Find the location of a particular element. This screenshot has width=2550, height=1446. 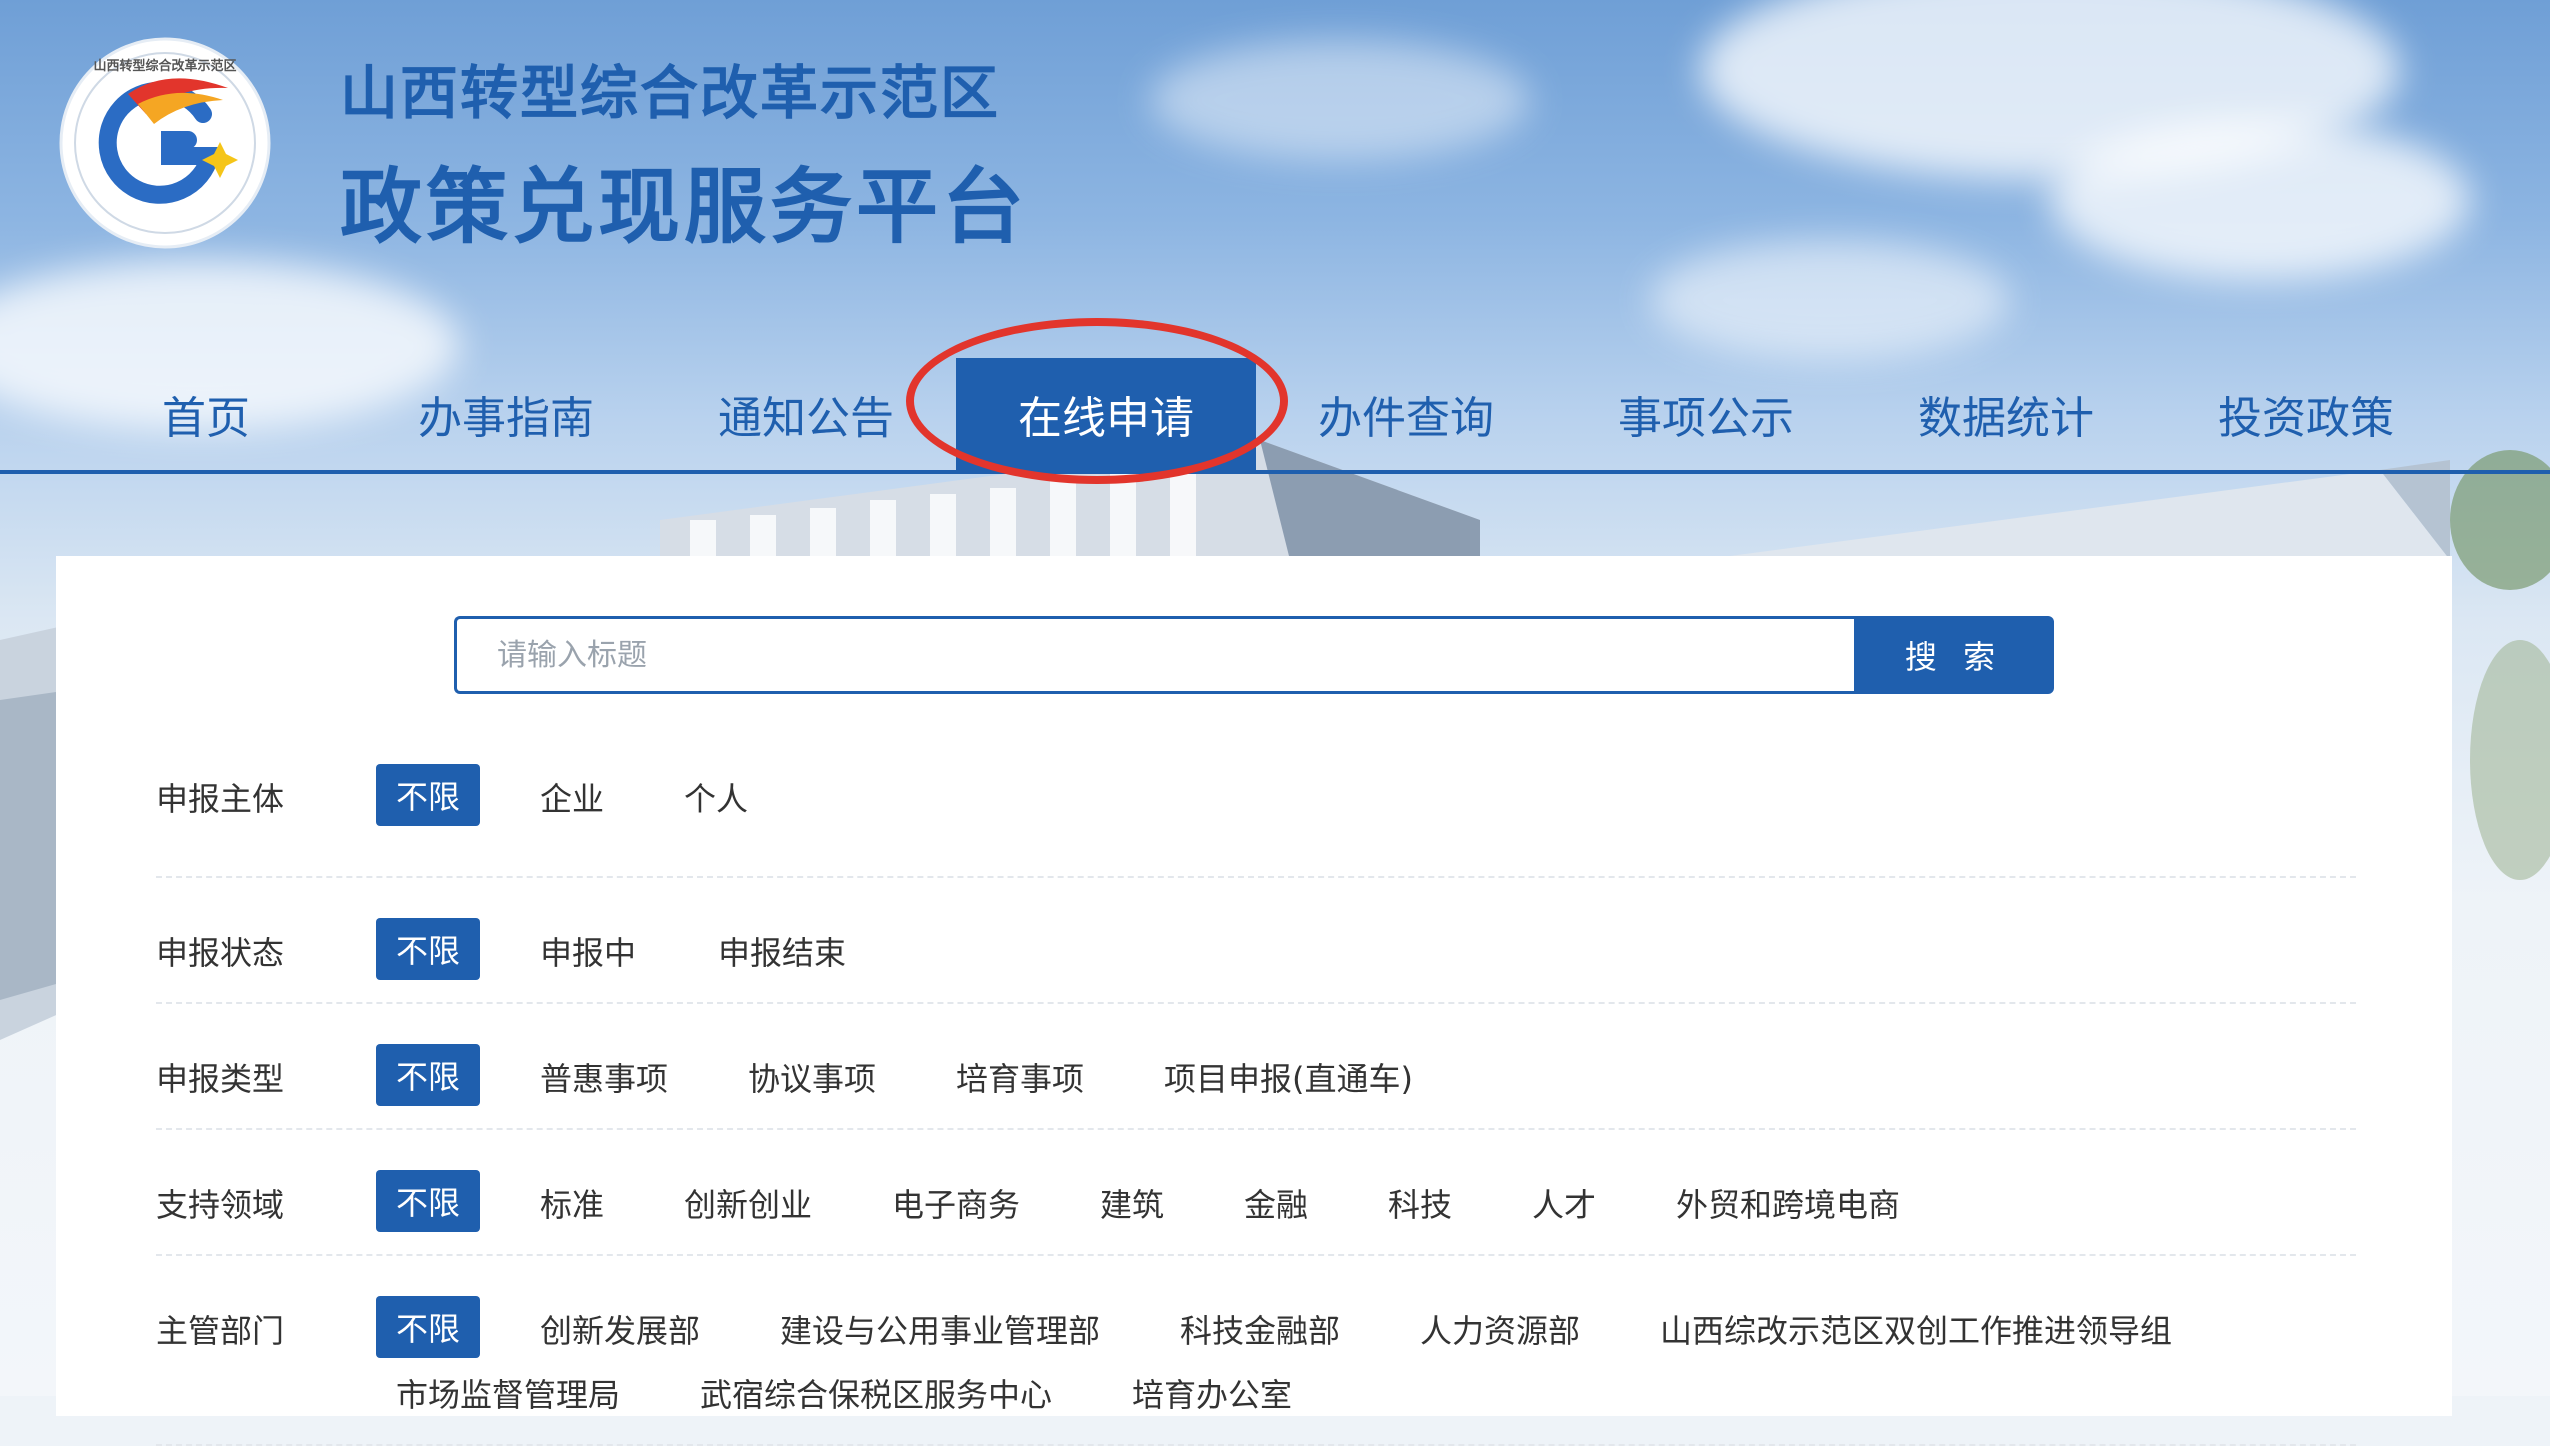

filter-option: 普惠事项 is located at coordinates (604, 1077).